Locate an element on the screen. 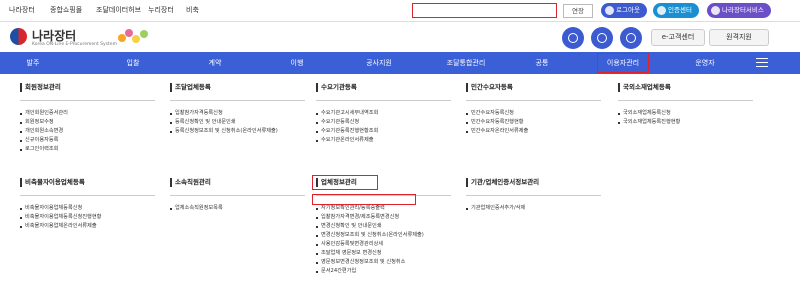 This screenshot has width=800, height=297. menu-link: 로그인이력조회 is located at coordinates (87, 149).